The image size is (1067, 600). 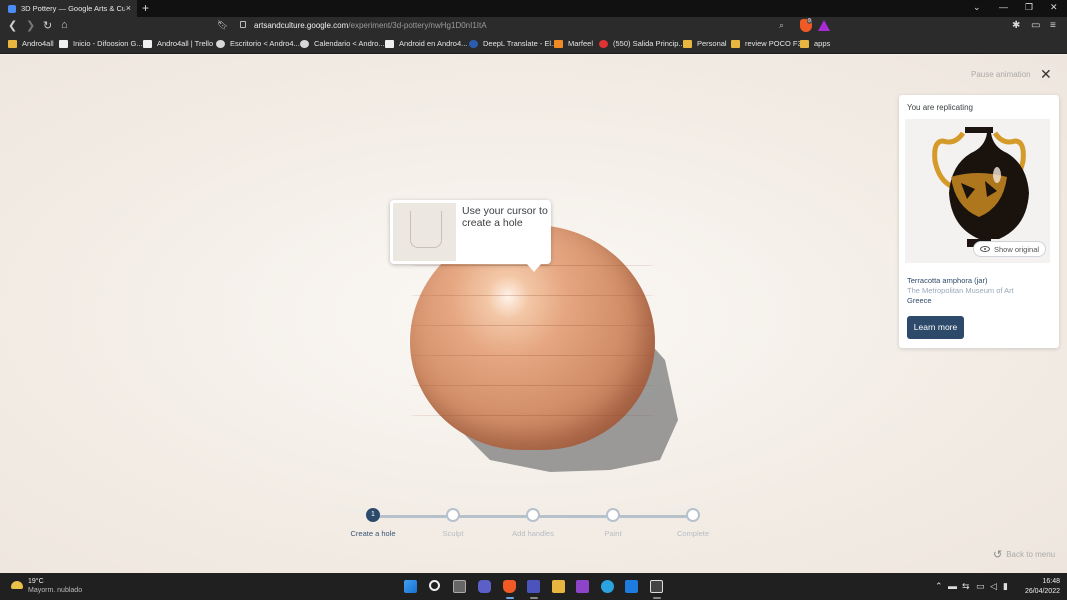 What do you see at coordinates (31, 43) in the screenshot?
I see `bookmark-item: Andro4all` at bounding box center [31, 43].